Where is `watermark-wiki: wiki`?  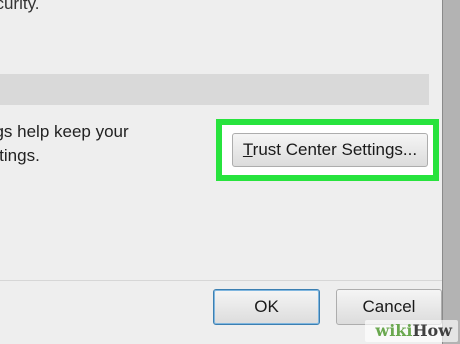 watermark-wiki: wiki is located at coordinates (394, 330).